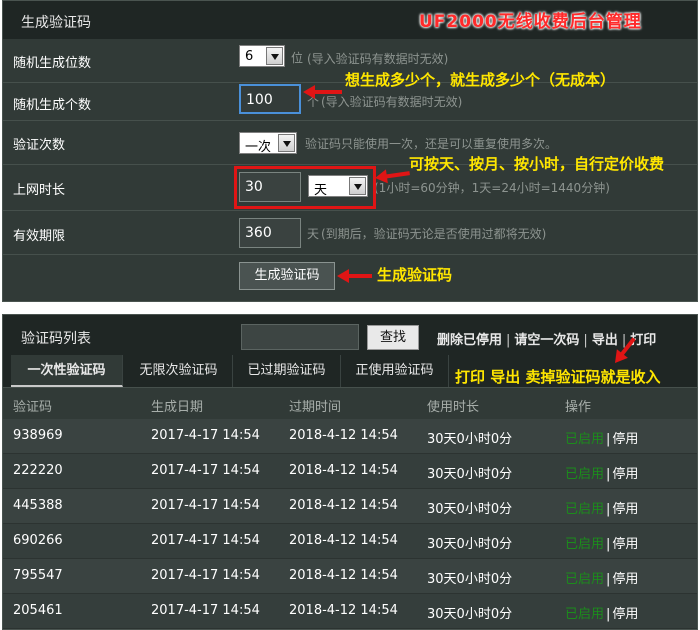  What do you see at coordinates (300, 337) in the screenshot?
I see `search-input` at bounding box center [300, 337].